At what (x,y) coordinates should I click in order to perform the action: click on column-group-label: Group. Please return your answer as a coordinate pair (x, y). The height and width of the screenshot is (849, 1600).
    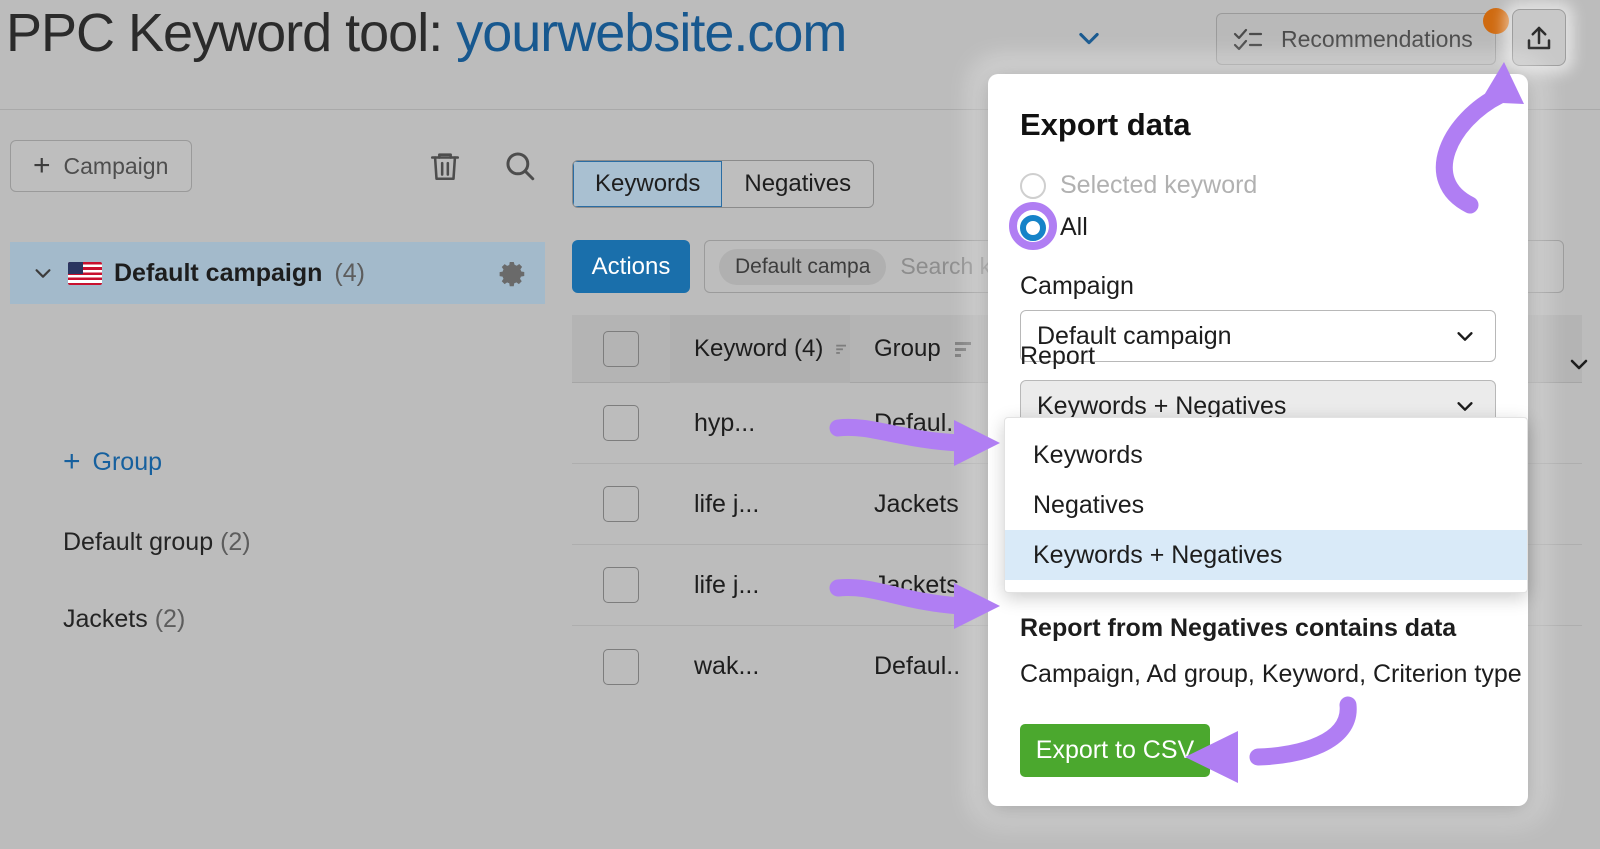
    Looking at the image, I should click on (907, 348).